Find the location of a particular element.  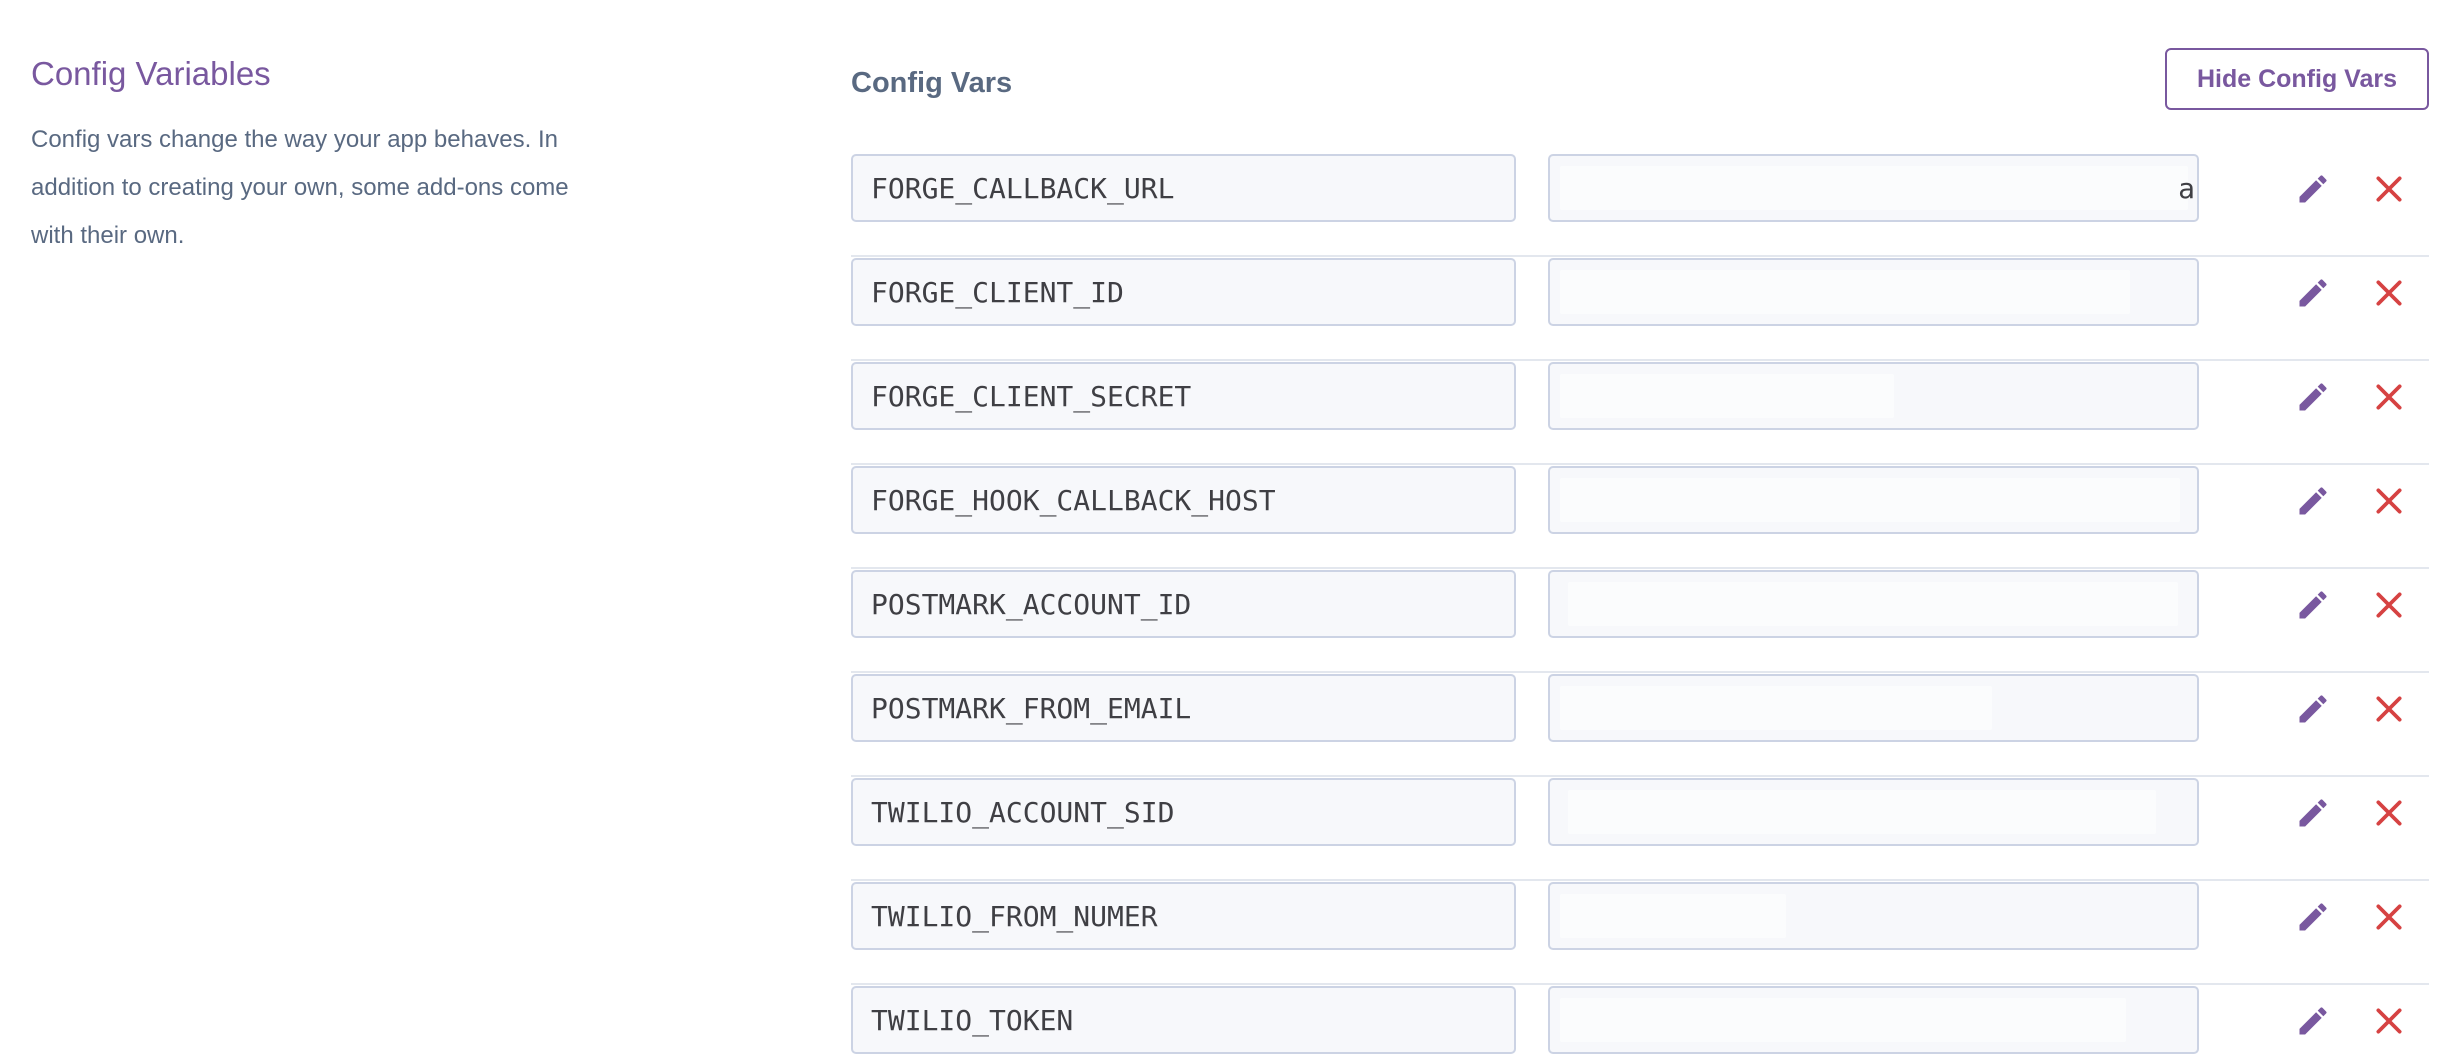

config-var-key-input: TWILIO_TOKEN is located at coordinates (1183, 1020).